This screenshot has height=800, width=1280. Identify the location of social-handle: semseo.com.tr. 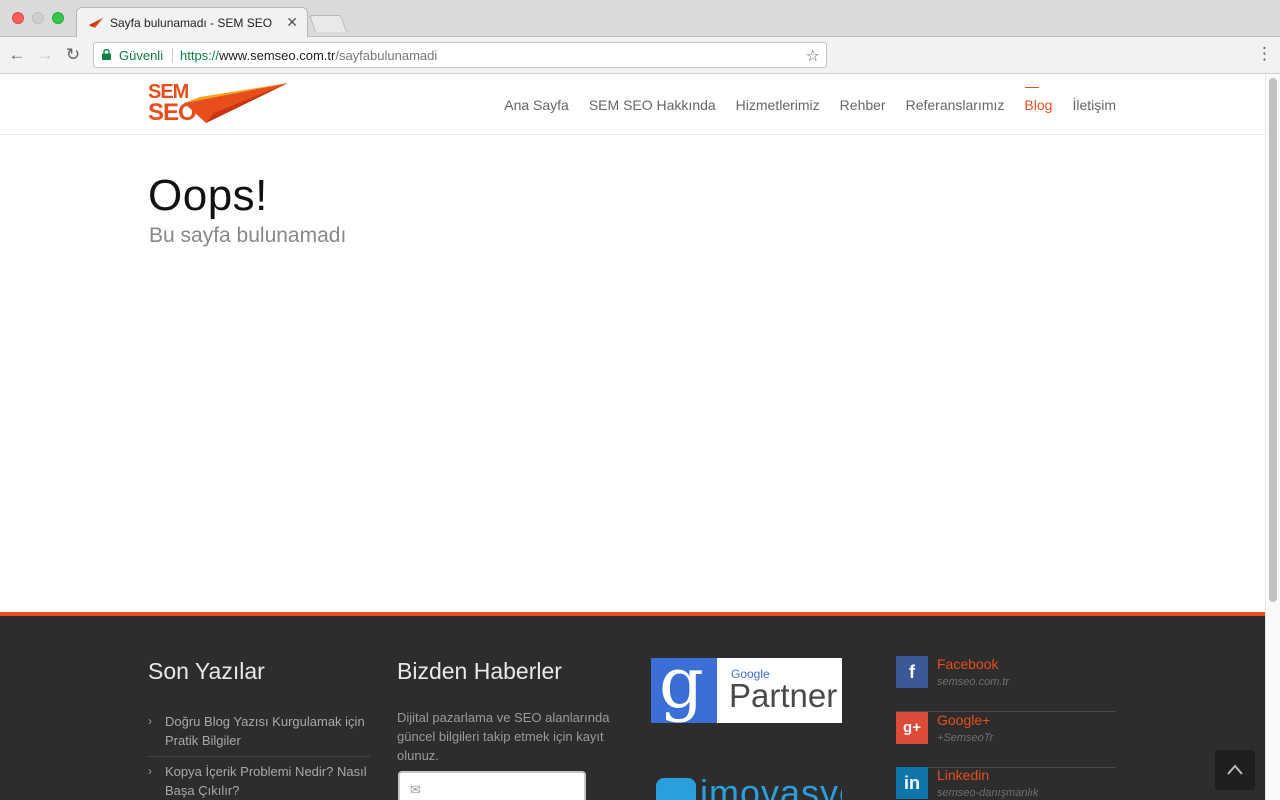
(973, 682).